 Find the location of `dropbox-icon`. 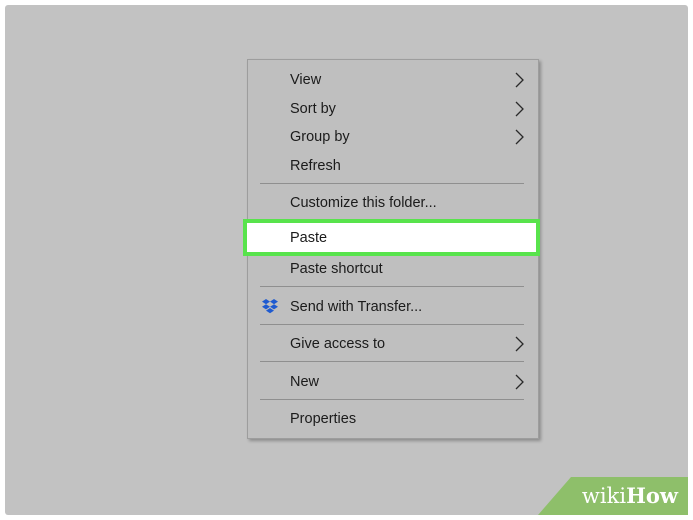

dropbox-icon is located at coordinates (270, 306).